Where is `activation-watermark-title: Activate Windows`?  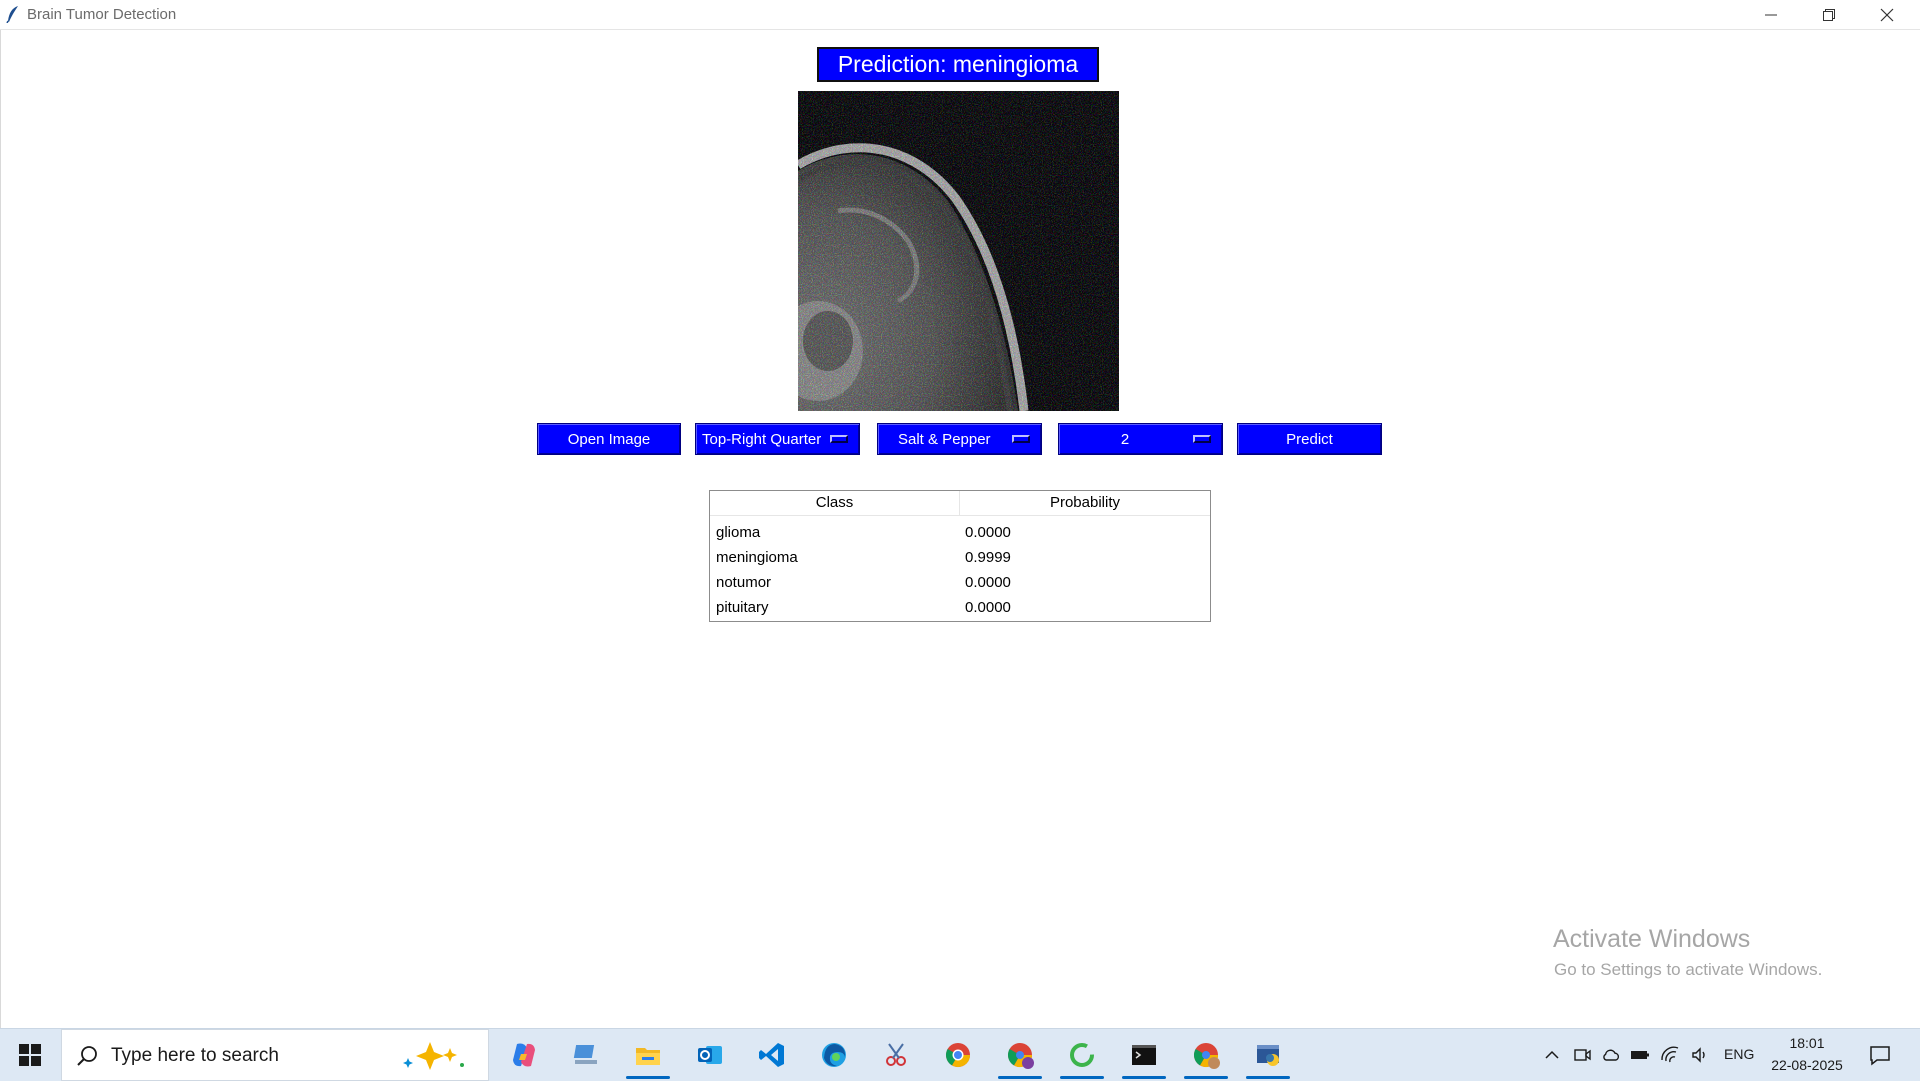 activation-watermark-title: Activate Windows is located at coordinates (1652, 939).